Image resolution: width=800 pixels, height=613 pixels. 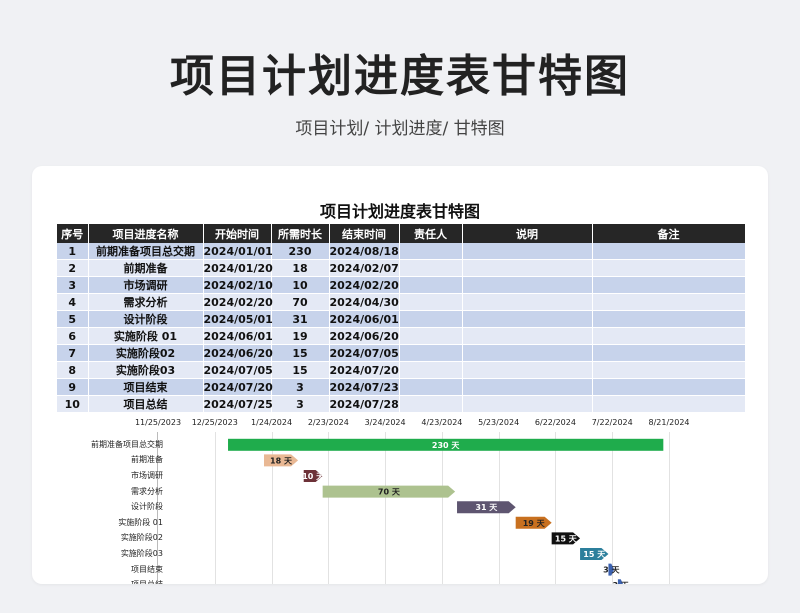 I want to click on col-header-start: 开始时间, so click(x=237, y=233).